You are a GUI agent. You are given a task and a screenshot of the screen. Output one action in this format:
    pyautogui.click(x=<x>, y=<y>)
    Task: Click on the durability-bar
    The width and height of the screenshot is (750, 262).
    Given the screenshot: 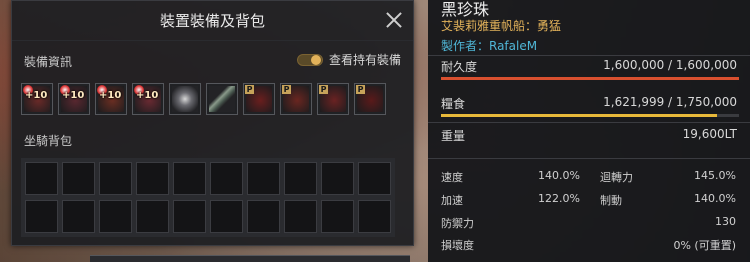 What is the action you would take?
    pyautogui.click(x=590, y=78)
    